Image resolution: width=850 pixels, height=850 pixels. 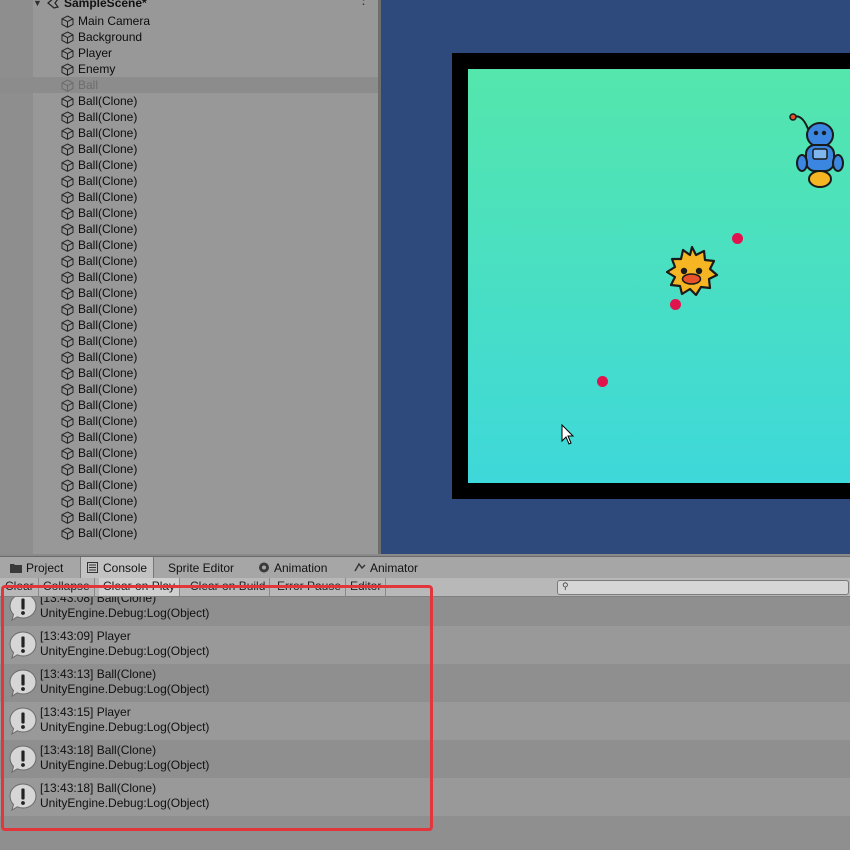 What do you see at coordinates (737, 238) in the screenshot?
I see `ball-sprite` at bounding box center [737, 238].